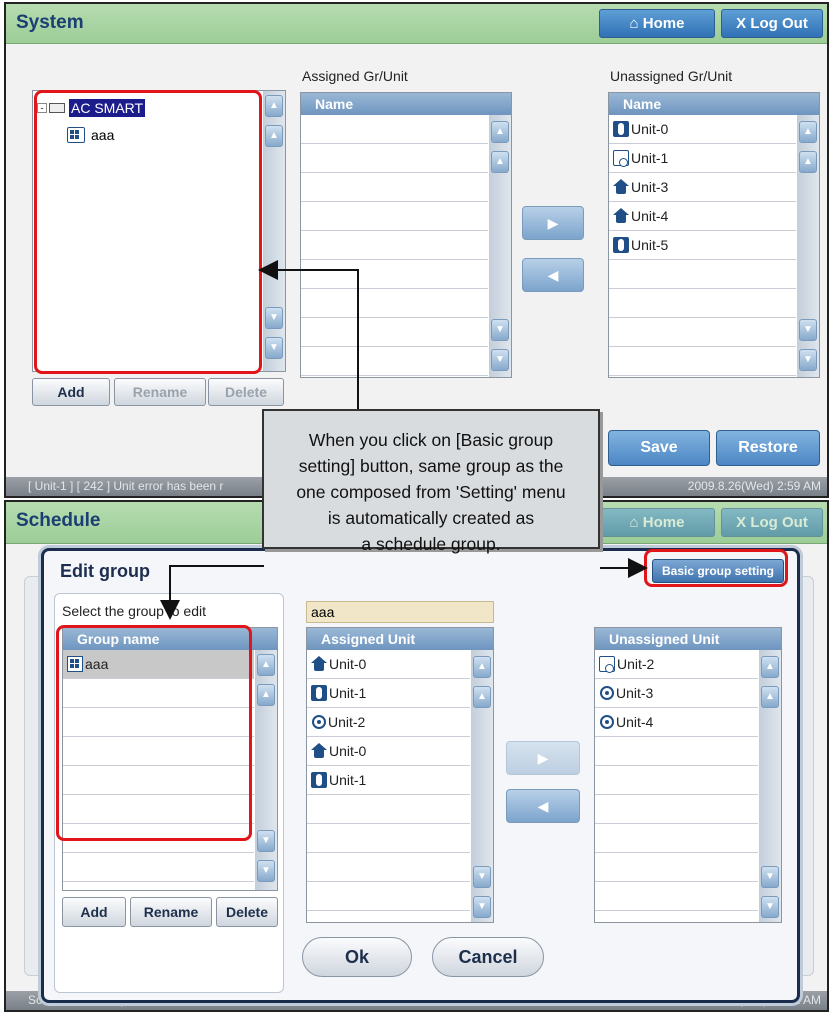  I want to click on callout-line: a schedule group., so click(431, 544).